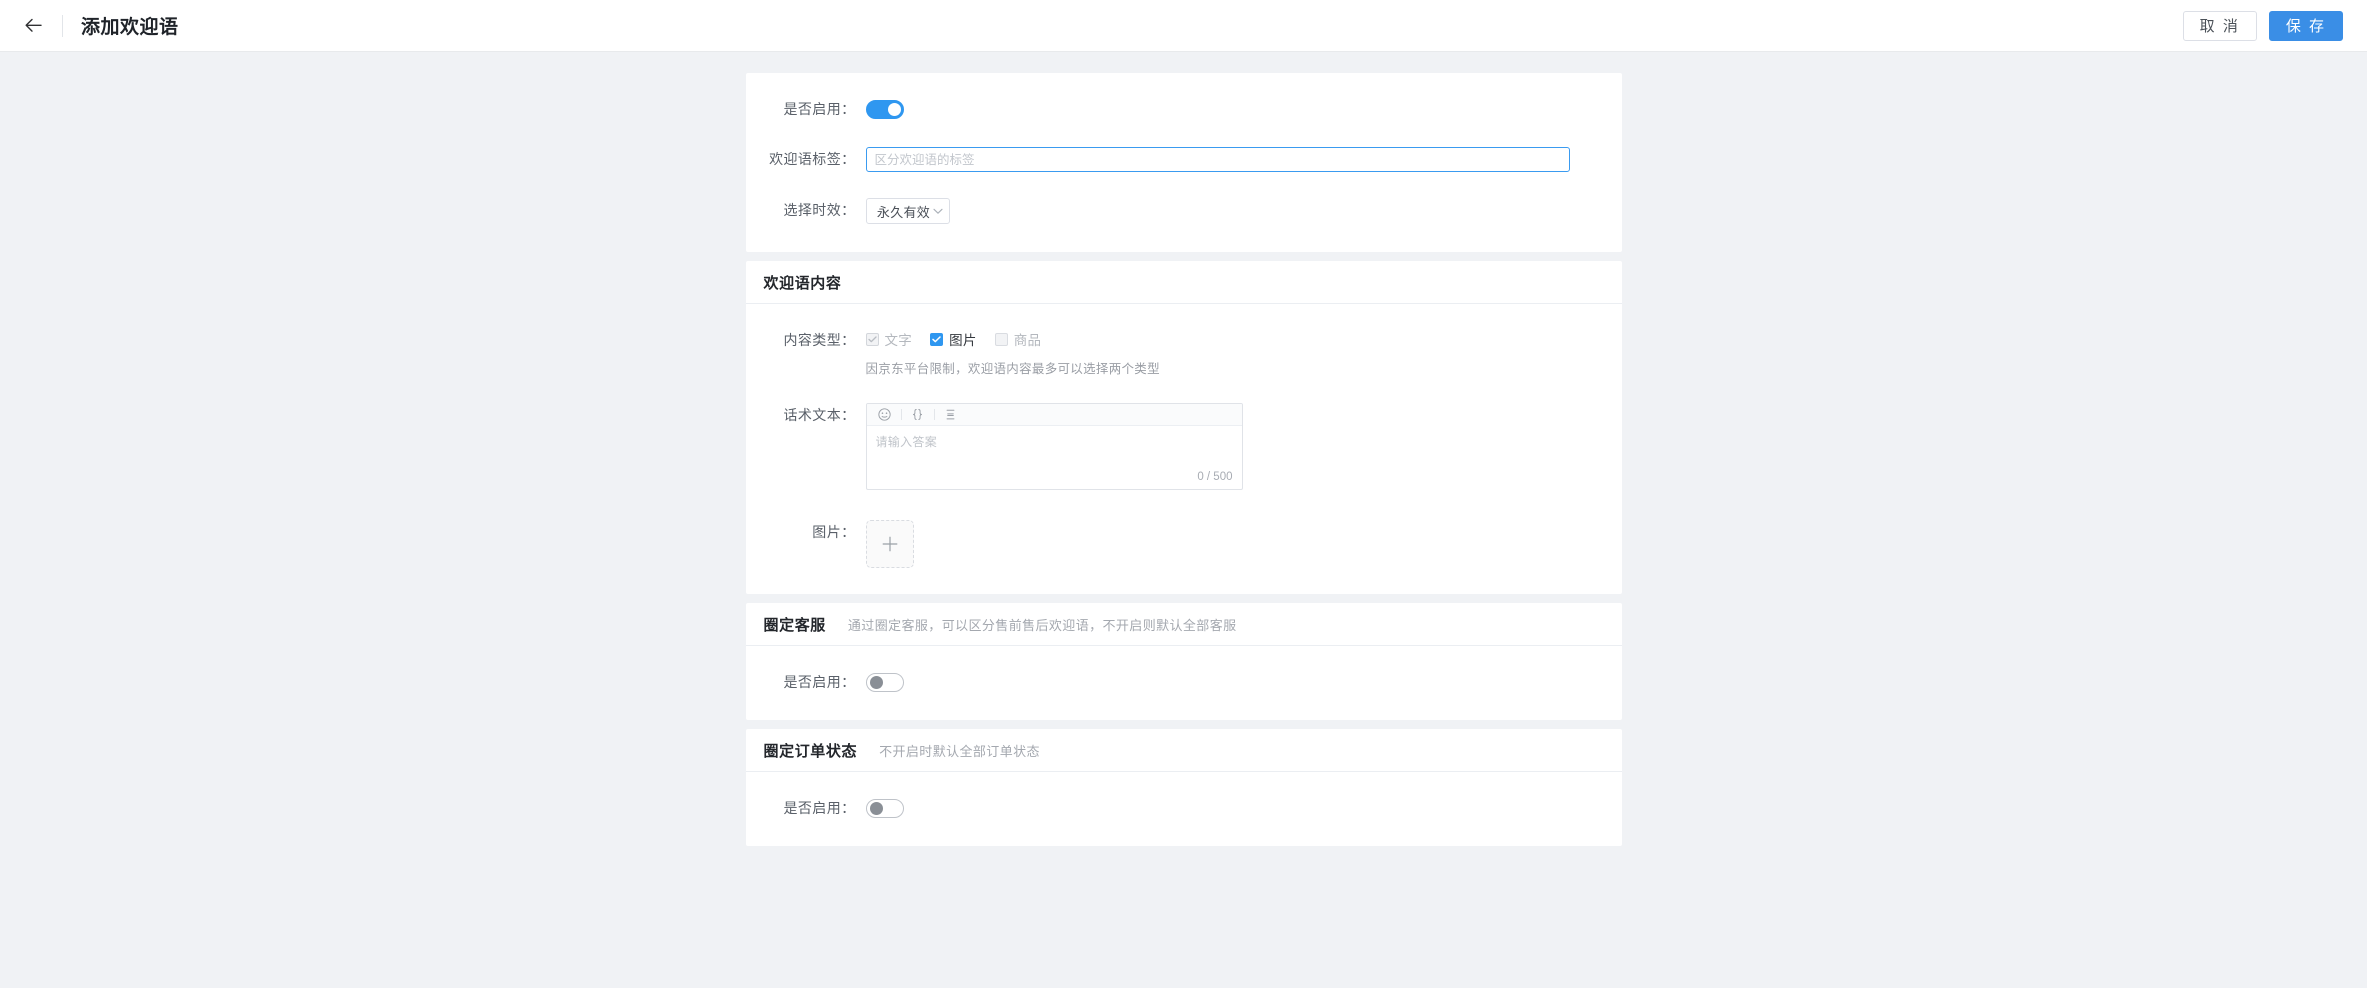  I want to click on back-button, so click(33, 26).